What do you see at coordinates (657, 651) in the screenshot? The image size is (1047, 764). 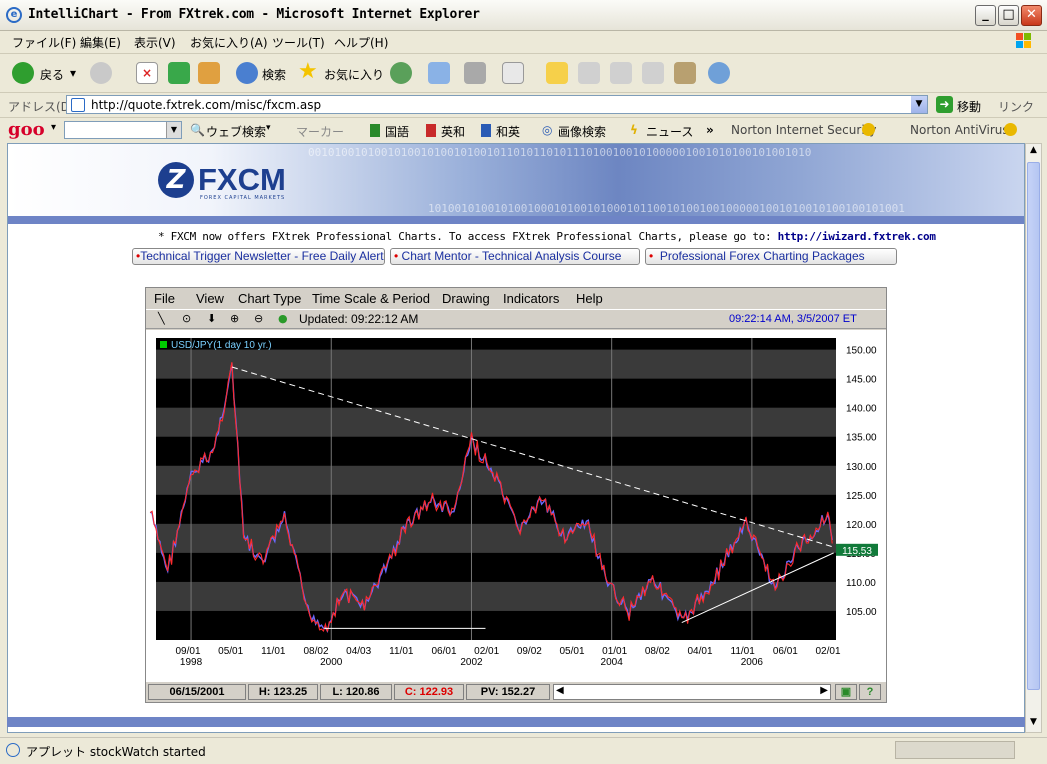 I see `x-tick-label: 08/02` at bounding box center [657, 651].